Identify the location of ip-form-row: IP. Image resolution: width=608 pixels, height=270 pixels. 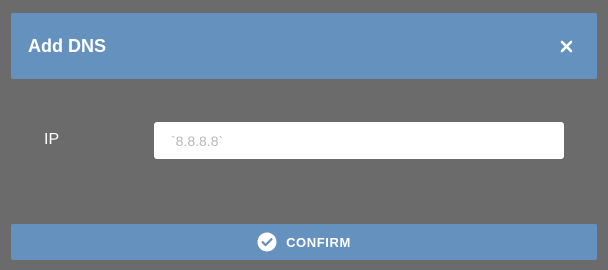
(304, 141).